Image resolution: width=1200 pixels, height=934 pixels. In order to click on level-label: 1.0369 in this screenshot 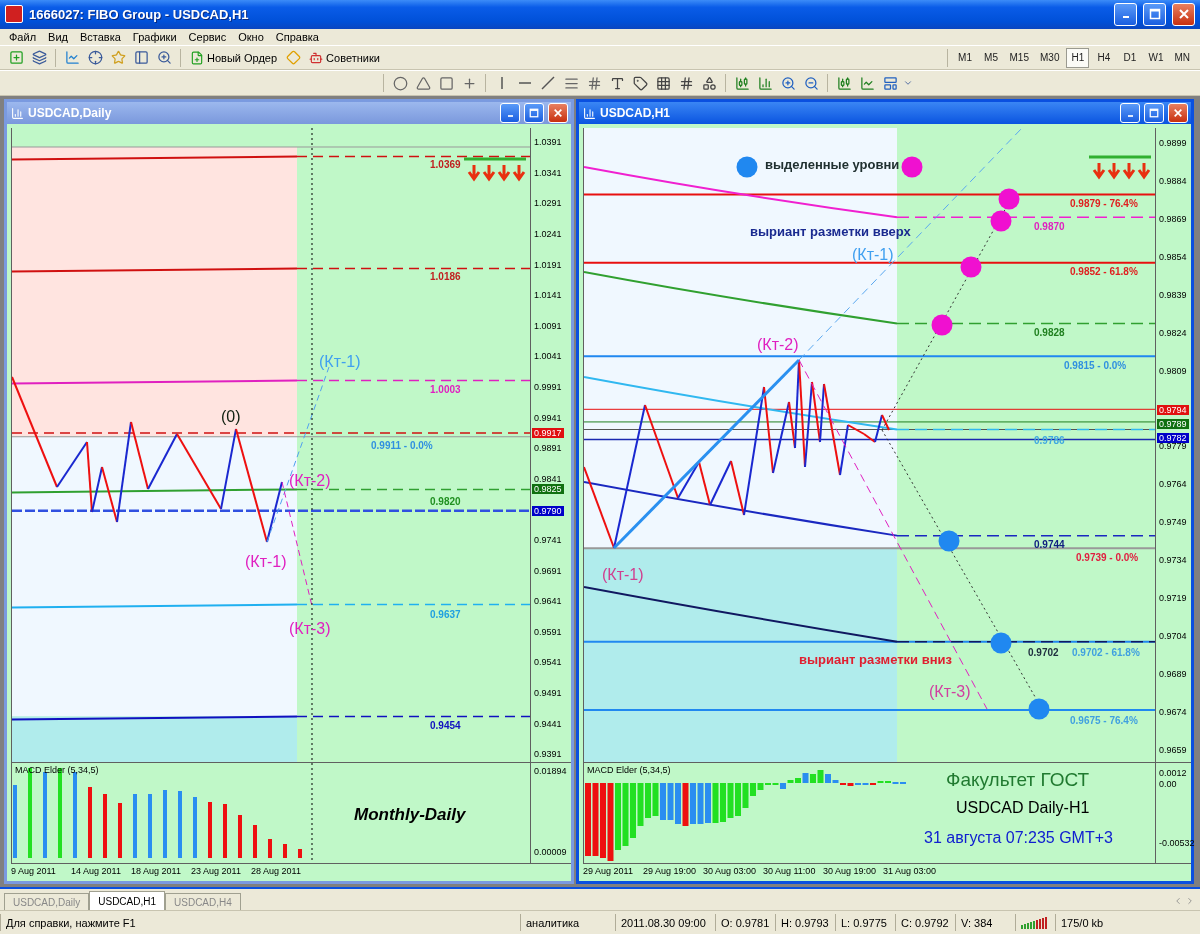, I will do `click(445, 165)`.